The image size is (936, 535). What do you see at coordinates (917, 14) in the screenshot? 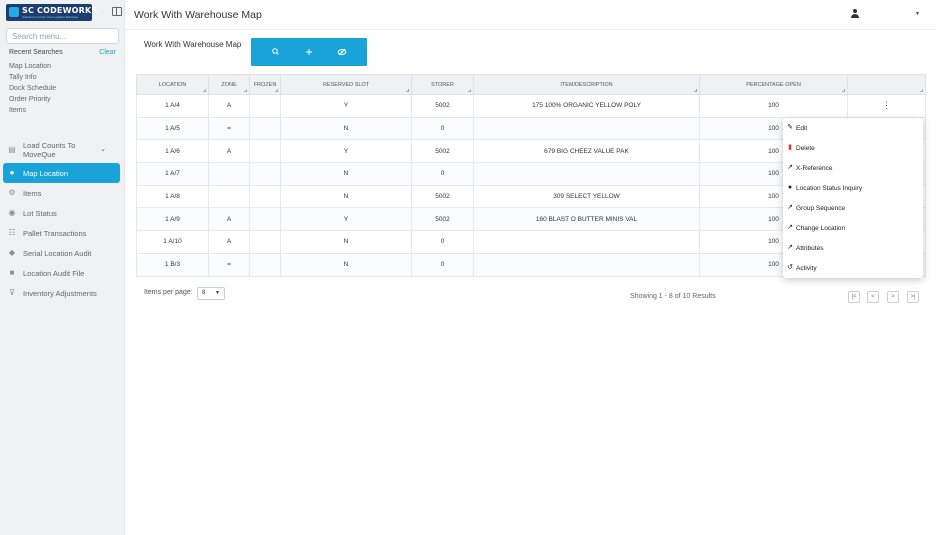
I see `user-menu-caret-icon: ▼` at bounding box center [917, 14].